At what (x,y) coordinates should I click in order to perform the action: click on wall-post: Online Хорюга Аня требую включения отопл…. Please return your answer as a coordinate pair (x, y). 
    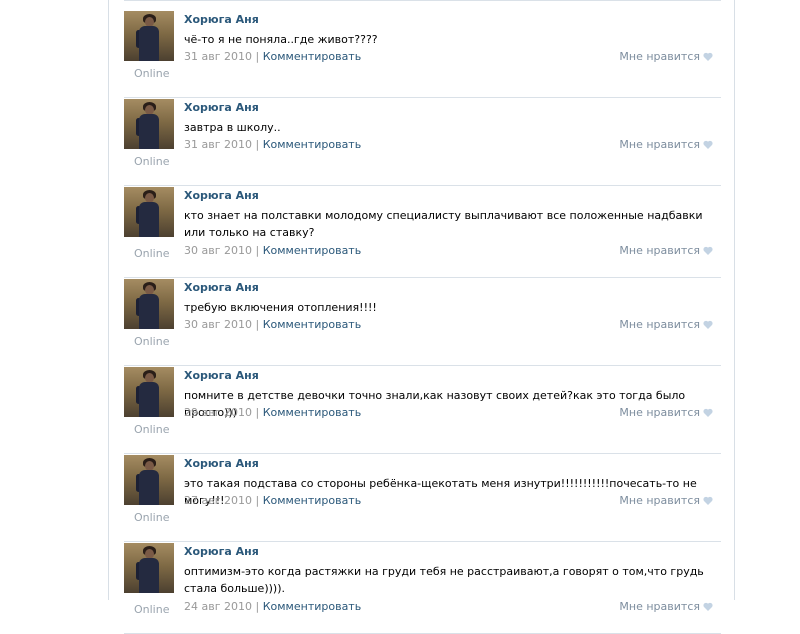
    Looking at the image, I should click on (422, 322).